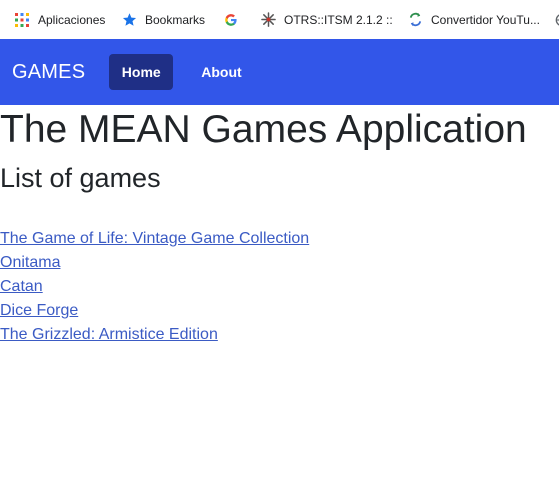 The width and height of the screenshot is (559, 491). What do you see at coordinates (80, 178) in the screenshot?
I see `list-heading: List of games` at bounding box center [80, 178].